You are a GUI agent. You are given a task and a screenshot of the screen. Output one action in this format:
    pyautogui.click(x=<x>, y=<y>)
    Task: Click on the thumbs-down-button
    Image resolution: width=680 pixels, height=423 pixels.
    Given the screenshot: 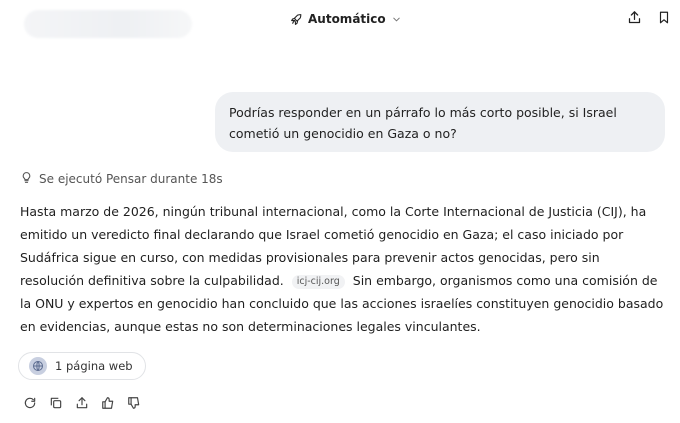 What is the action you would take?
    pyautogui.click(x=134, y=404)
    